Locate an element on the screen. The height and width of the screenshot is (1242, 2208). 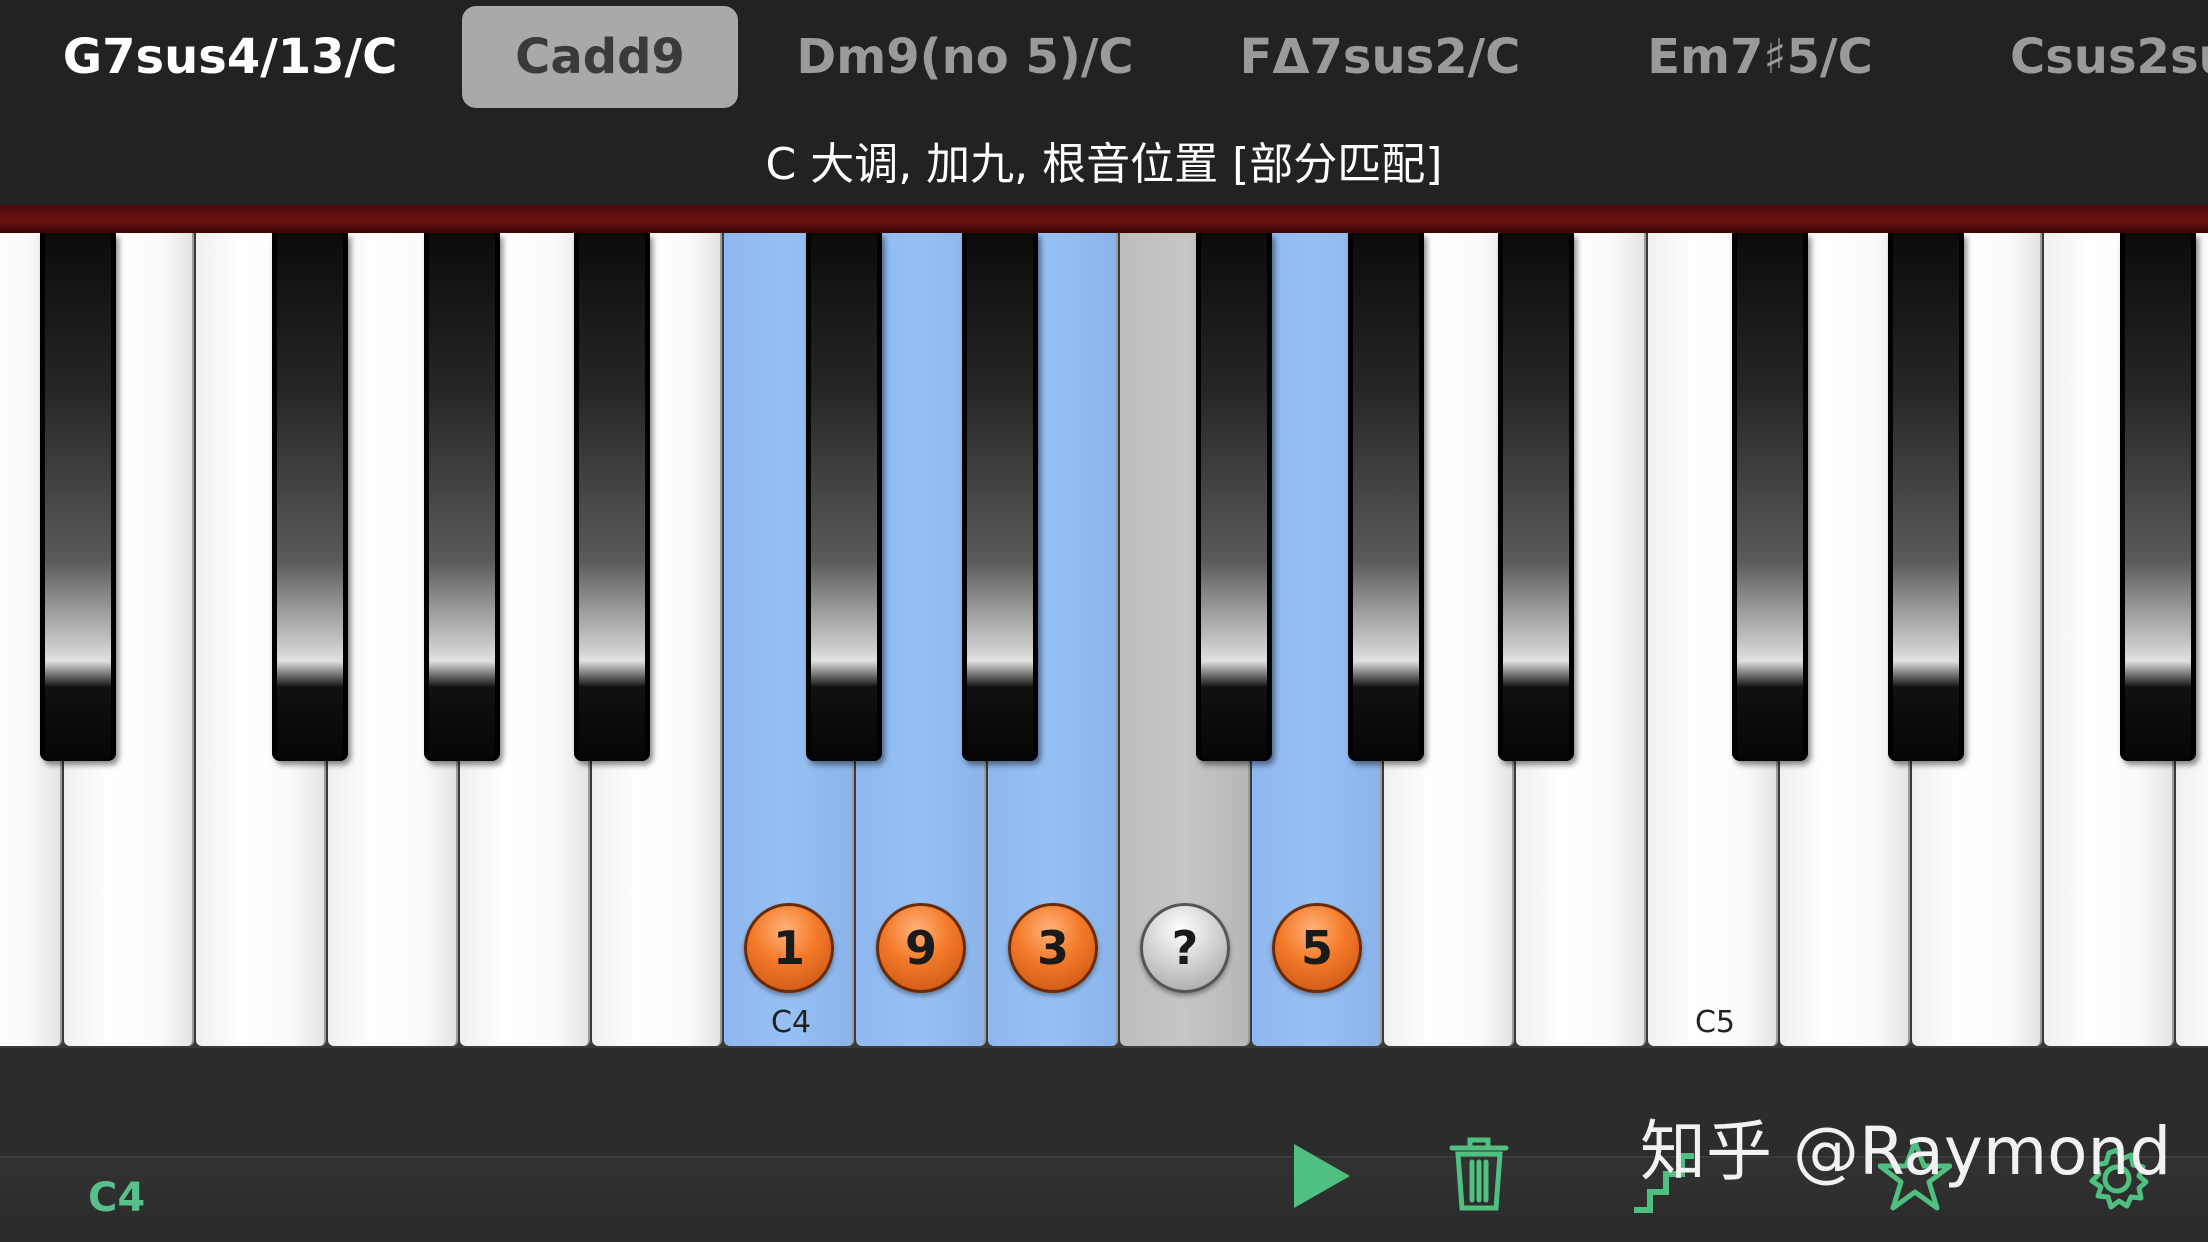
black-key-a-sharp4 is located at coordinates (1536, 497).